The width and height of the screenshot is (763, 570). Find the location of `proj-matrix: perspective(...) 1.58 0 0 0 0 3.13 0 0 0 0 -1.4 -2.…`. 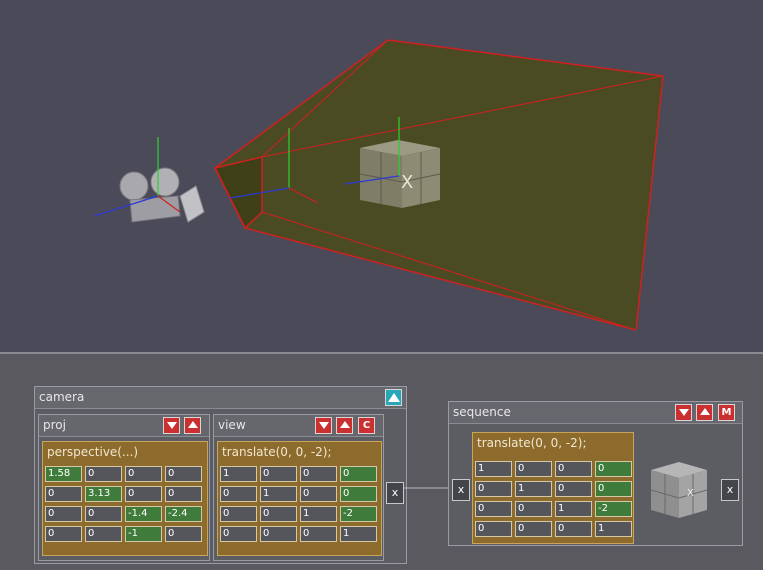

proj-matrix: perspective(...) 1.58 0 0 0 0 3.13 0 0 0 0 -1.4 -2.… is located at coordinates (125, 498).